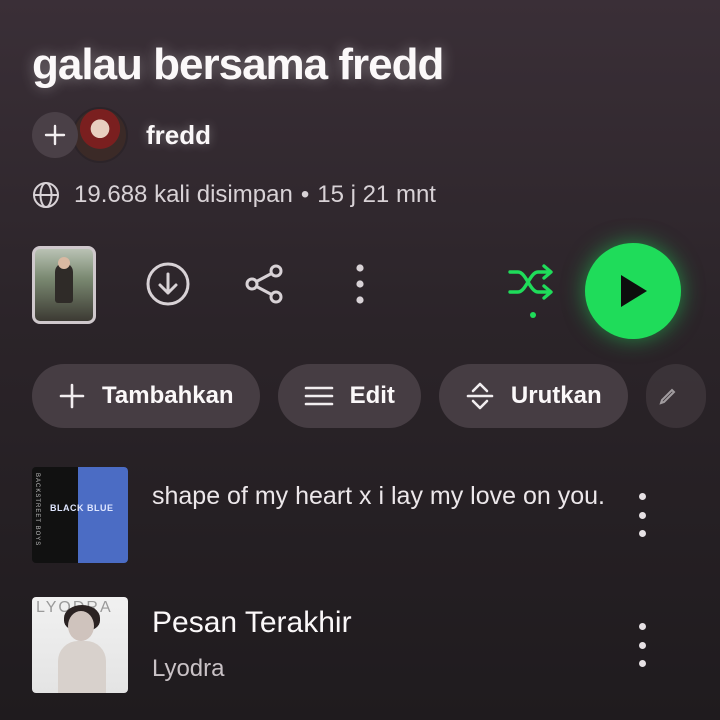 Image resolution: width=720 pixels, height=720 pixels. What do you see at coordinates (37, 510) in the screenshot?
I see `artwork-side-text: BACKSTREET BOYS` at bounding box center [37, 510].